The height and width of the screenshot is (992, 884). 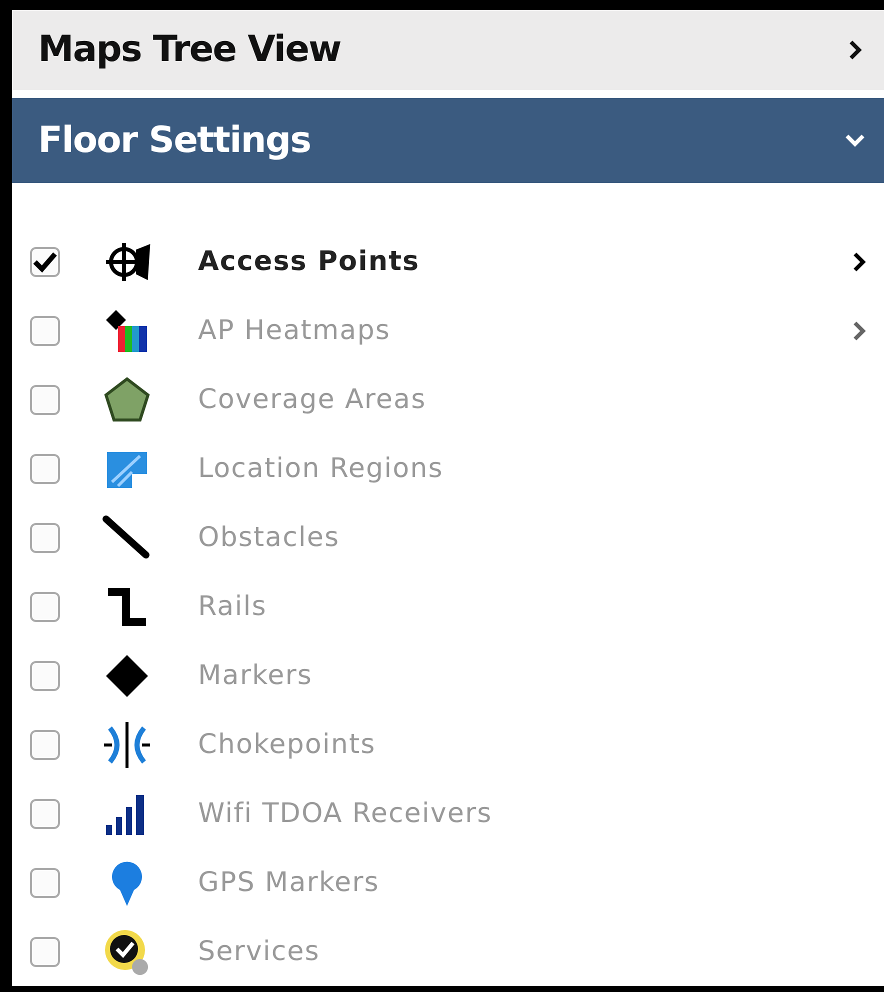 What do you see at coordinates (232, 606) in the screenshot?
I see `layer-label: Rails` at bounding box center [232, 606].